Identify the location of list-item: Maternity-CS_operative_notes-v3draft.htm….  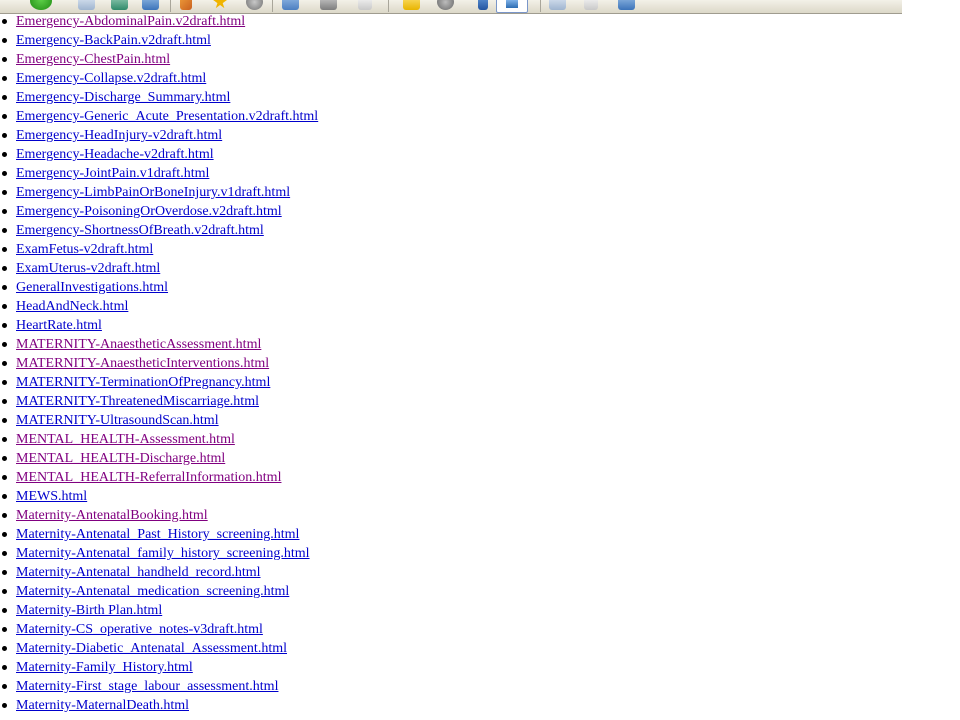
(159, 629).